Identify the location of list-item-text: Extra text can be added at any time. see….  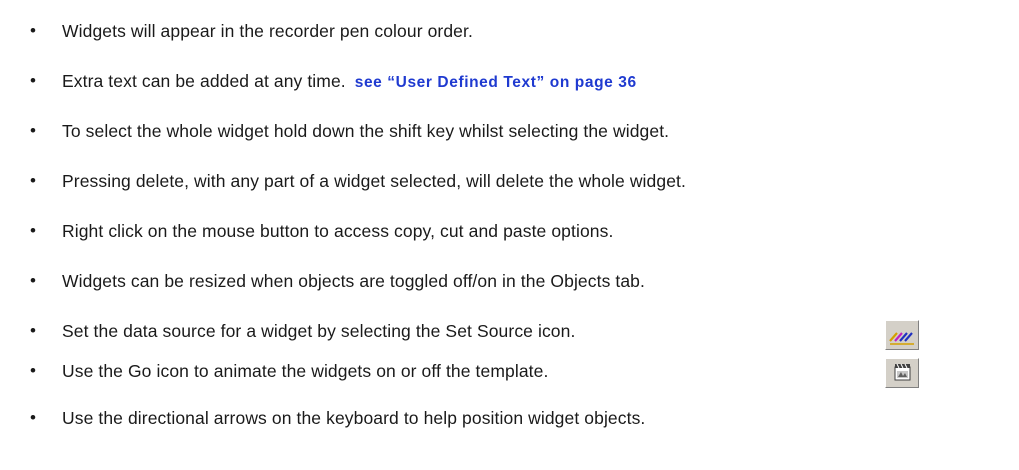
(349, 82).